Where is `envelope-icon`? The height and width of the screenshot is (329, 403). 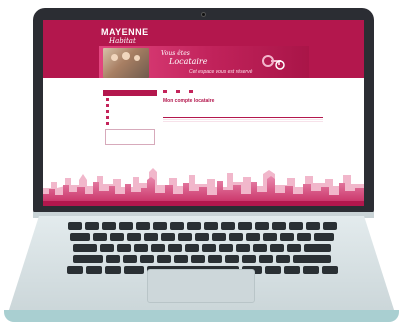
envelope-icon is located at coordinates (178, 91).